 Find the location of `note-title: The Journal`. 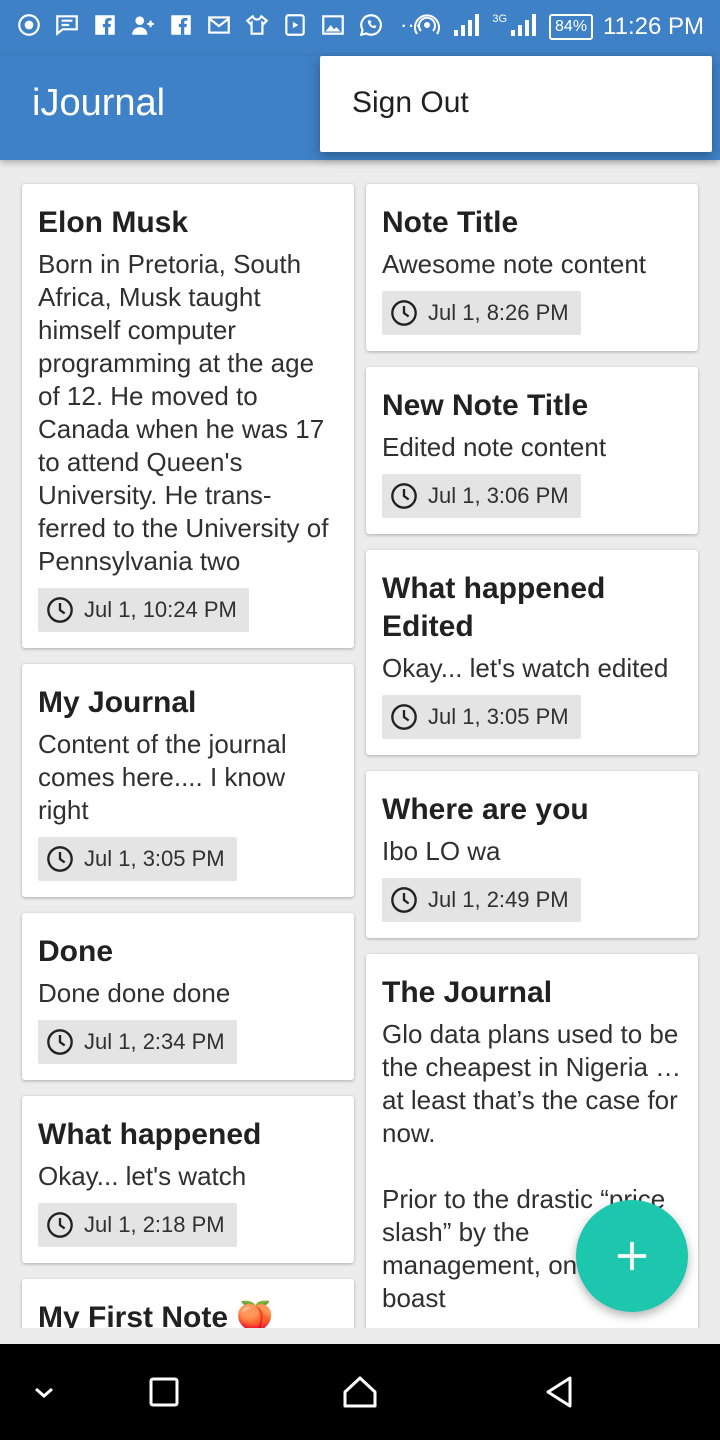

note-title: The Journal is located at coordinates (467, 992).